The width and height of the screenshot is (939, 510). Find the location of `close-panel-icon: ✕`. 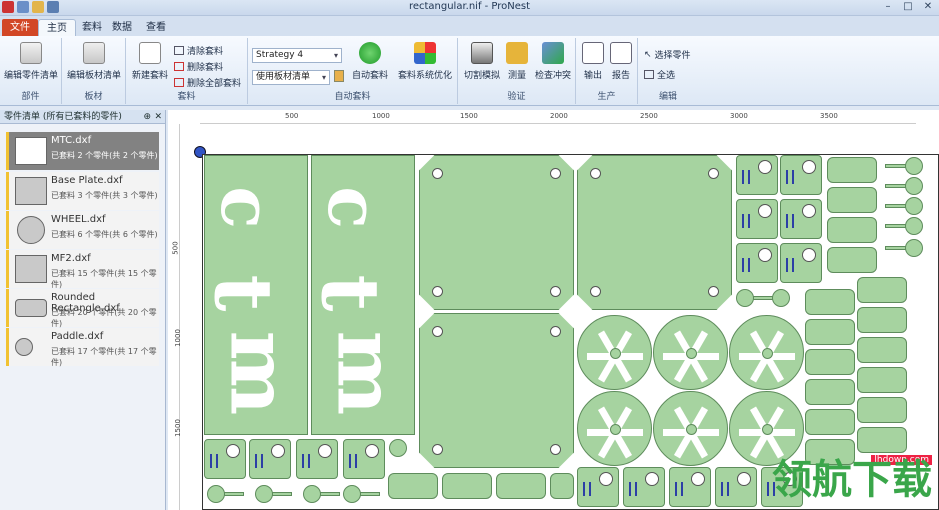

close-panel-icon: ✕ is located at coordinates (158, 117).